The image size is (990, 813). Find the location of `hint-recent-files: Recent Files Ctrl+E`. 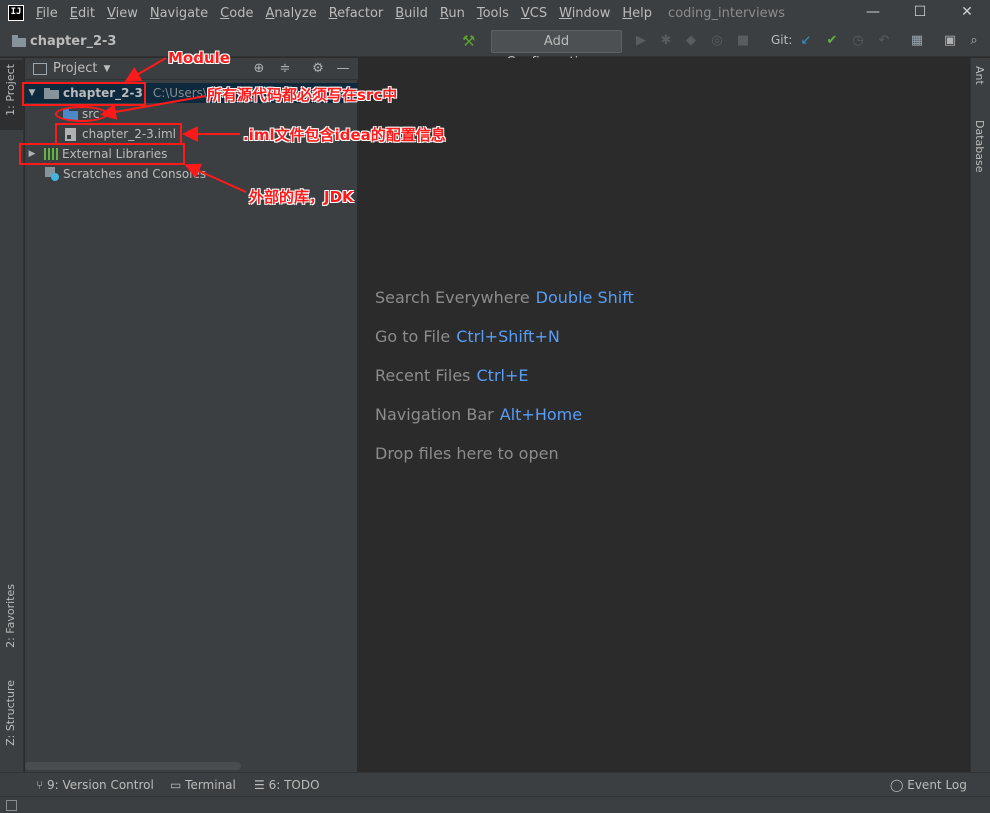

hint-recent-files: Recent Files Ctrl+E is located at coordinates (451, 375).